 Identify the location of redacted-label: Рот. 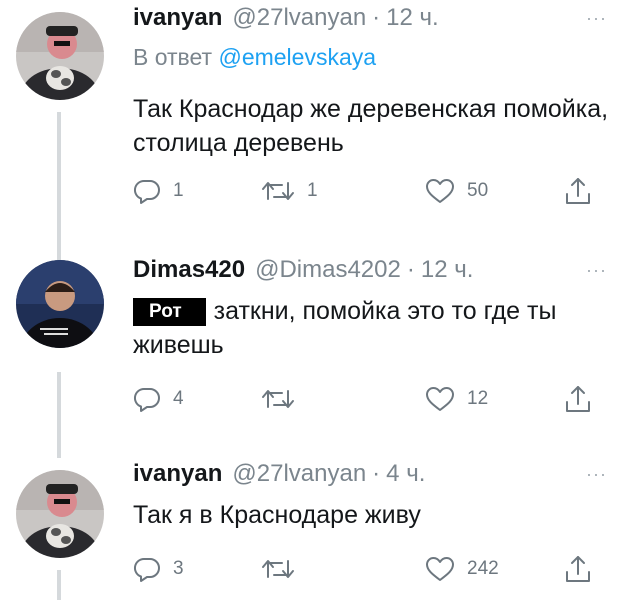
(169, 312).